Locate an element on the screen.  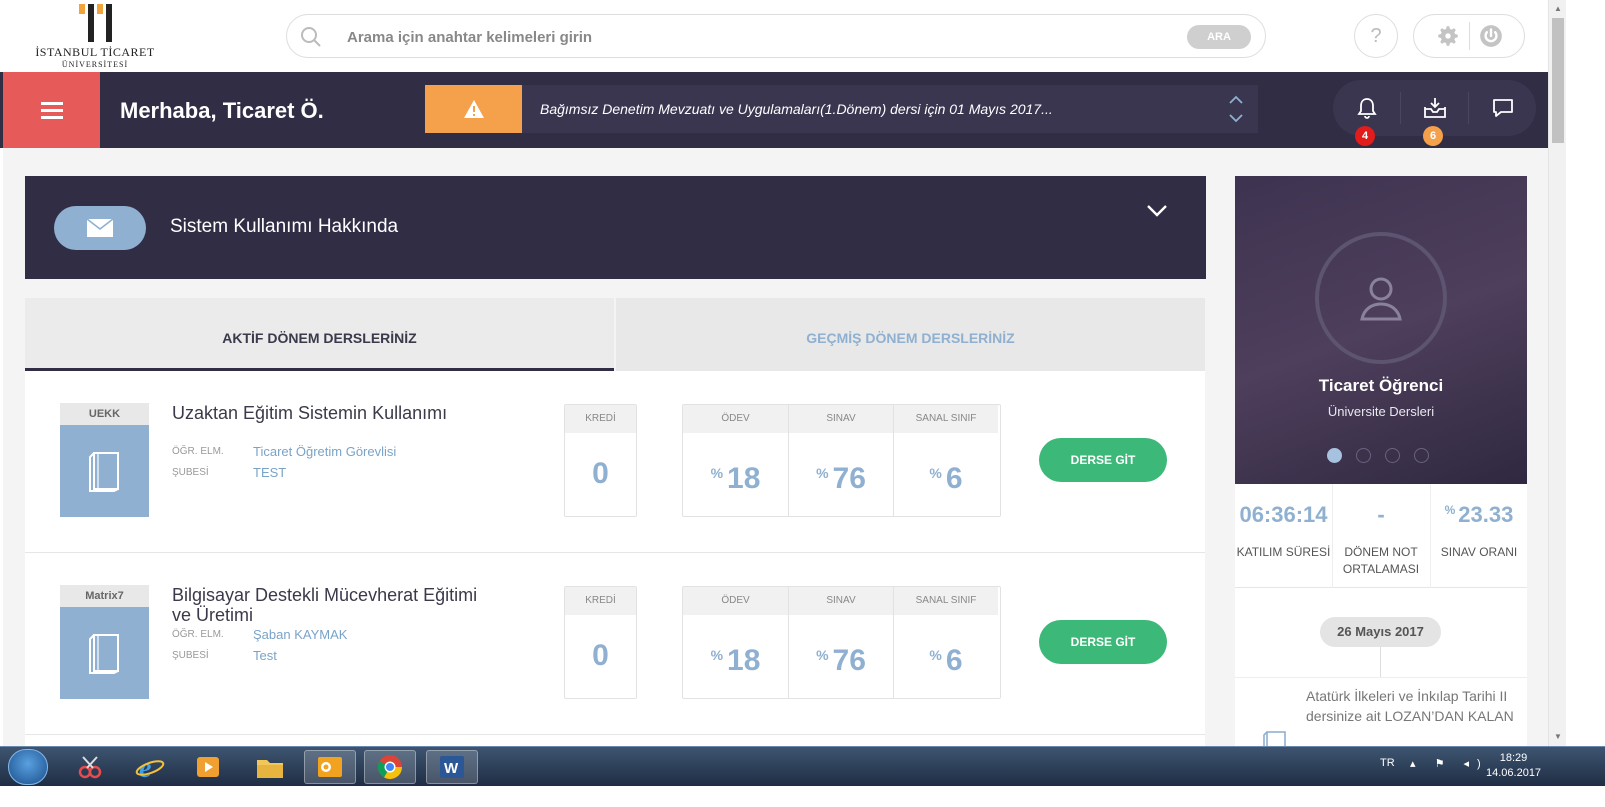
control-group is located at coordinates (1469, 36).